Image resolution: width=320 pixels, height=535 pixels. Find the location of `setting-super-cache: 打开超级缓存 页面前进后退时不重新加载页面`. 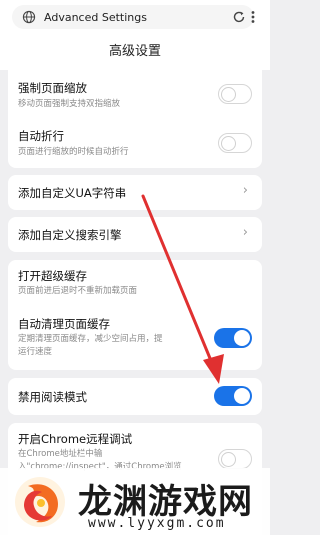

setting-super-cache: 打开超级缓存 页面前进后退时不重新加载页面 is located at coordinates (135, 283).